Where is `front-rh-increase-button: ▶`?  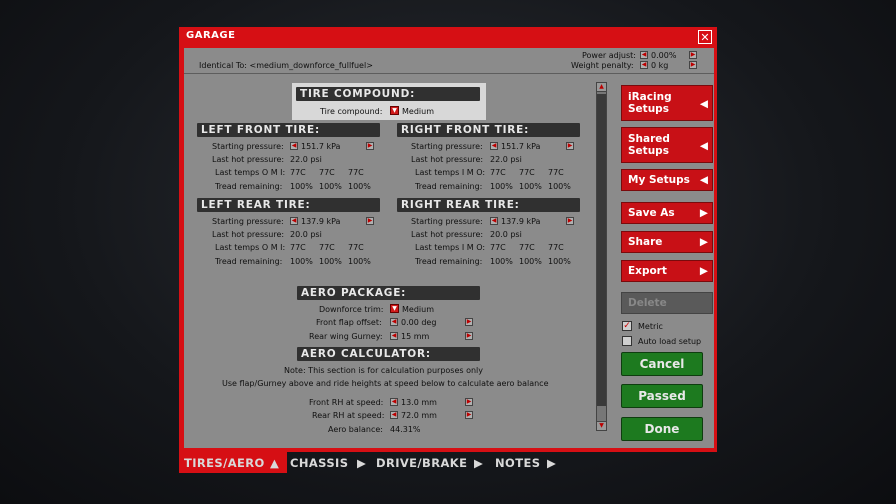 front-rh-increase-button: ▶ is located at coordinates (469, 402).